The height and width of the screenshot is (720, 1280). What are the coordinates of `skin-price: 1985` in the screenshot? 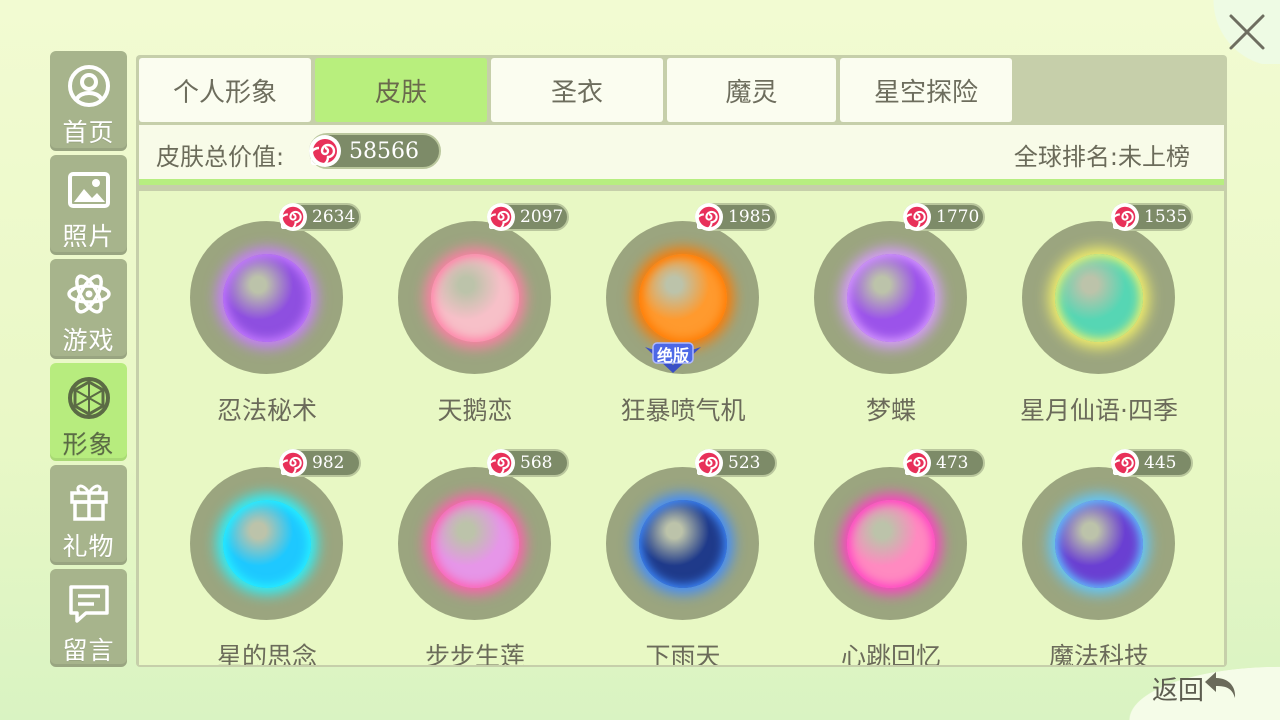 It's located at (750, 217).